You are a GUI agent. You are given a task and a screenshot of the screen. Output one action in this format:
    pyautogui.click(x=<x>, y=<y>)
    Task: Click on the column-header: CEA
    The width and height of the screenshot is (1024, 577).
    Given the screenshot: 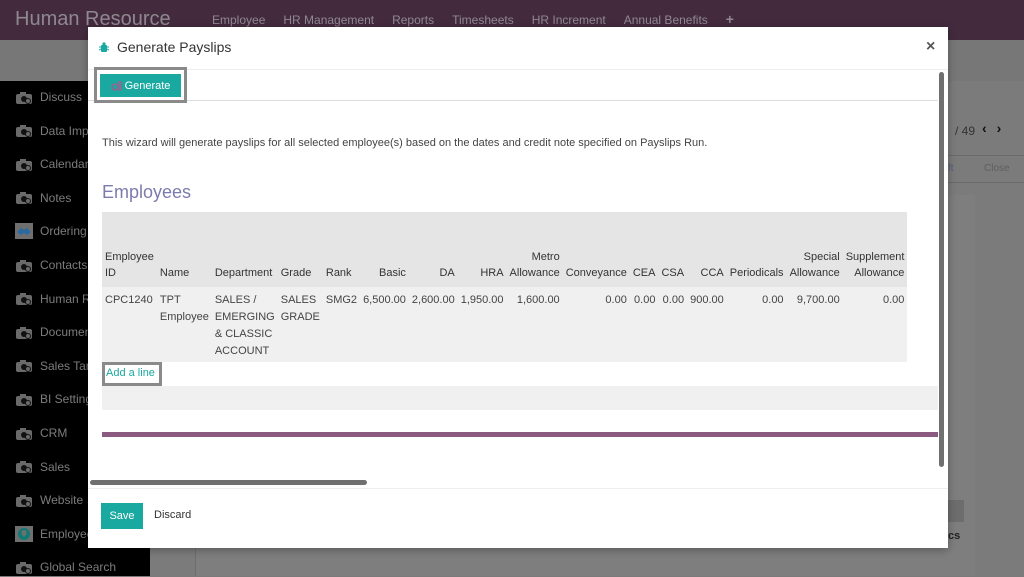 What is the action you would take?
    pyautogui.click(x=644, y=249)
    